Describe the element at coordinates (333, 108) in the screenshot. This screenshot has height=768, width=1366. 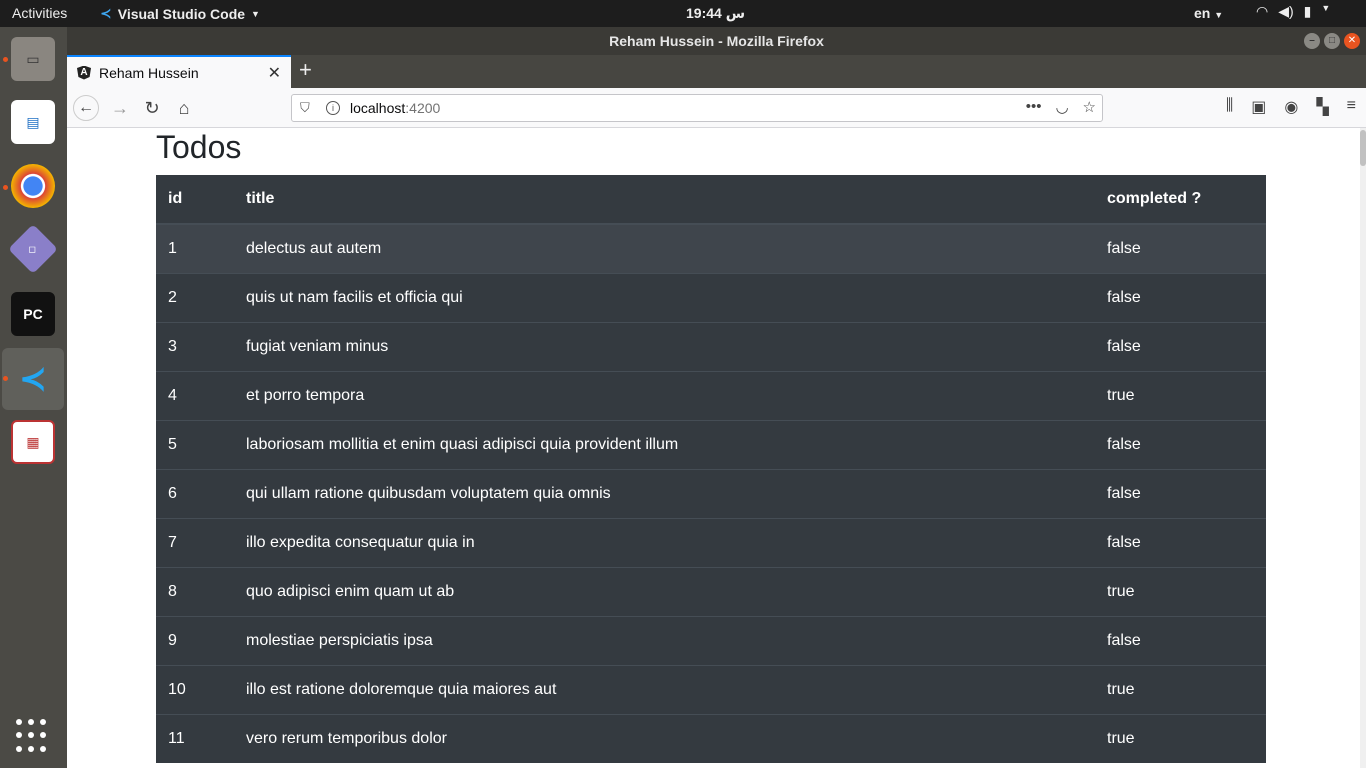
I see `site-info-icon: i` at that location.